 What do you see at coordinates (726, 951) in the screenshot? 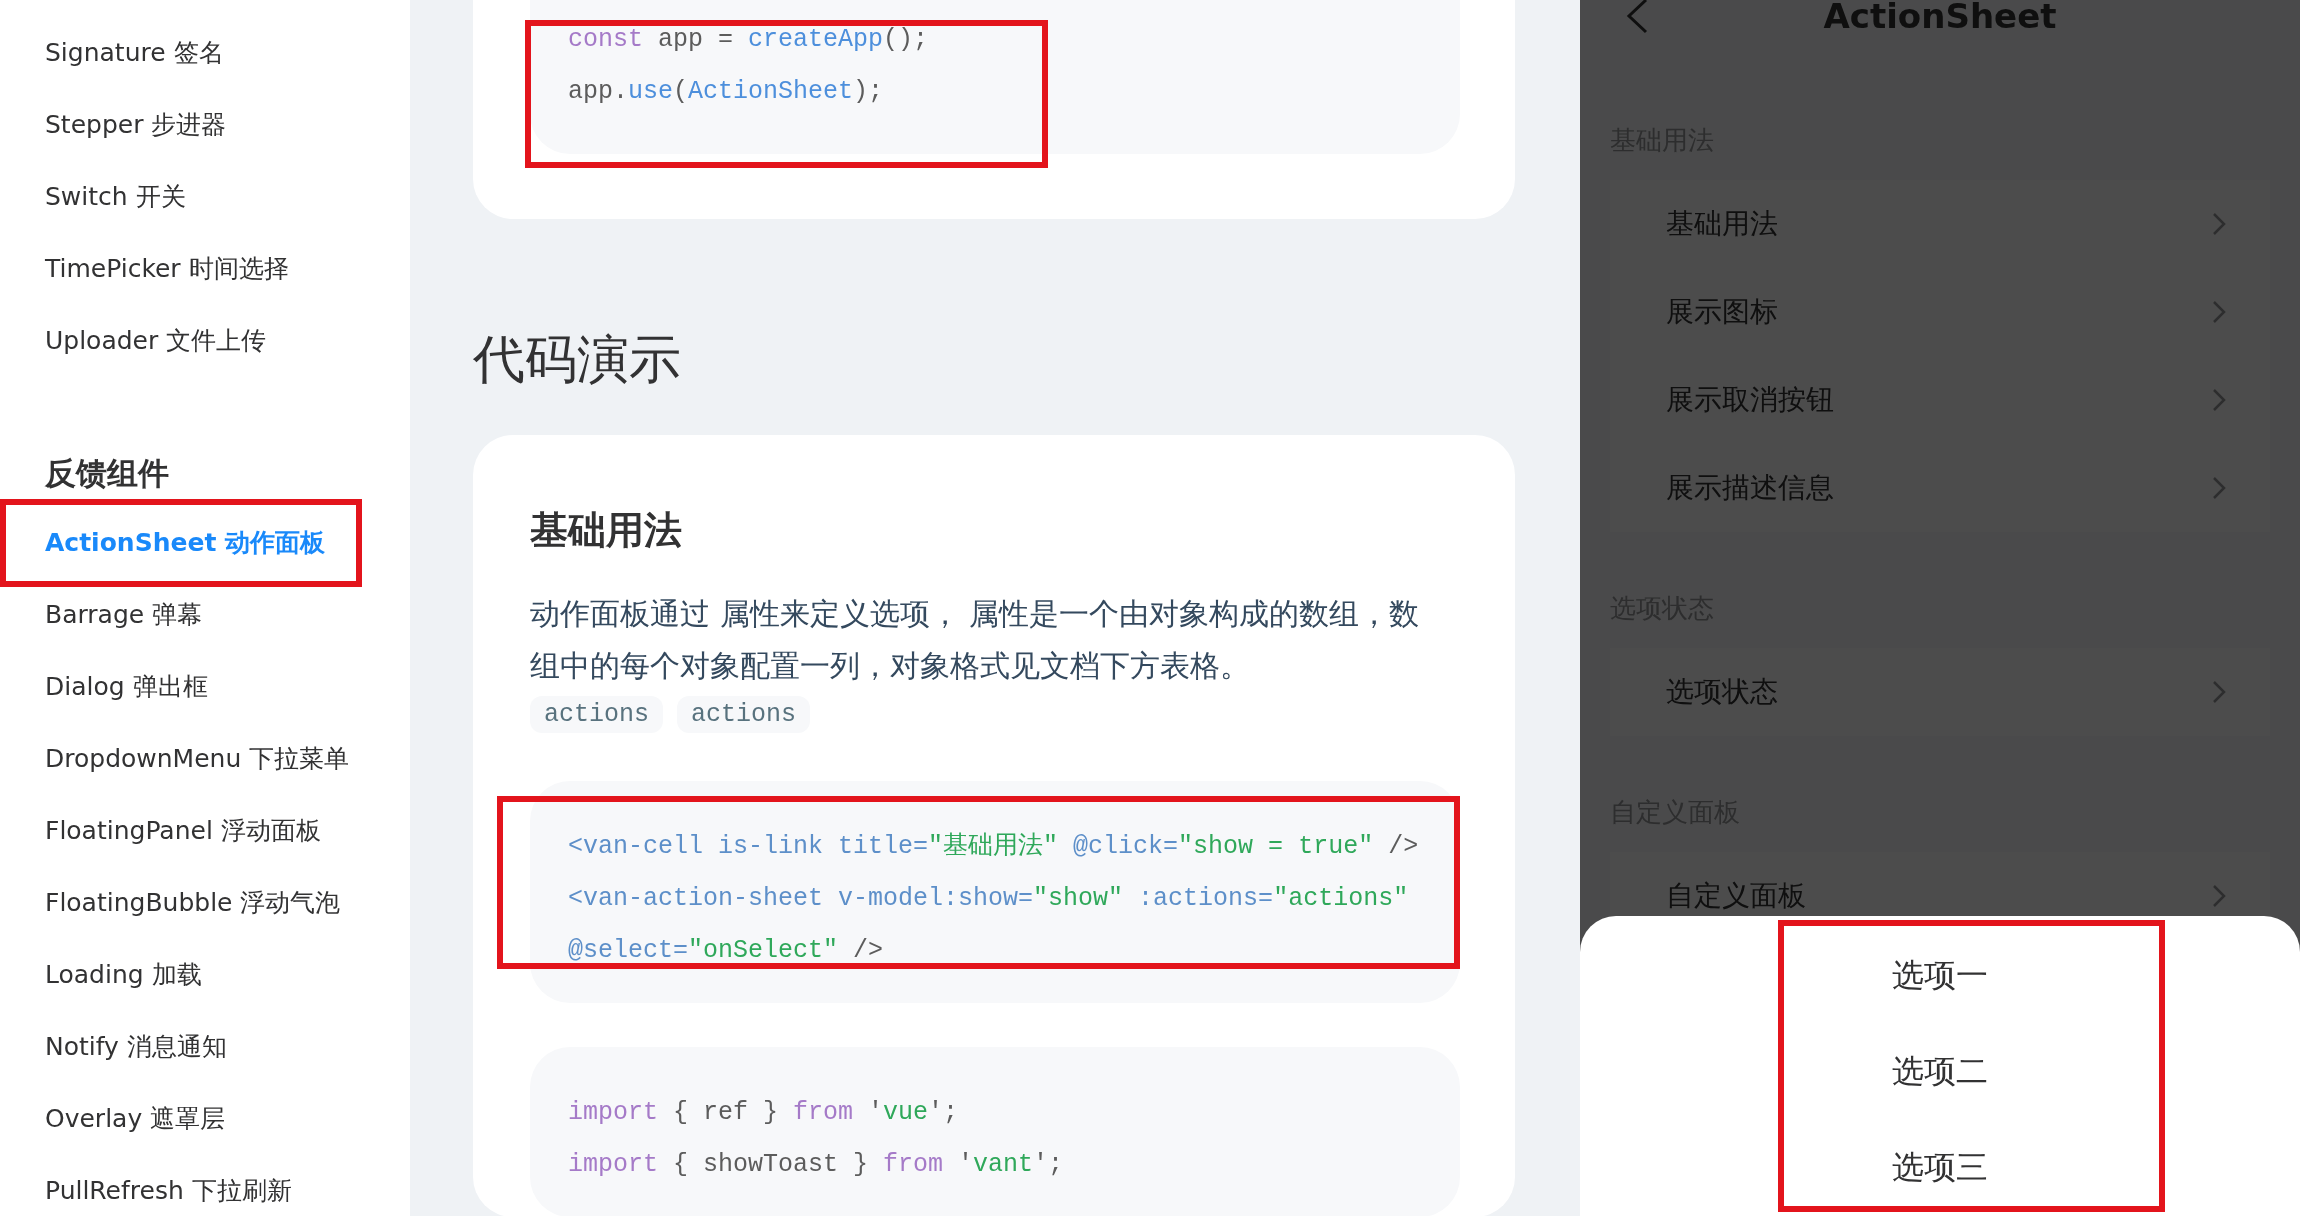
I see `code-line: @select="onSelect" />` at bounding box center [726, 951].